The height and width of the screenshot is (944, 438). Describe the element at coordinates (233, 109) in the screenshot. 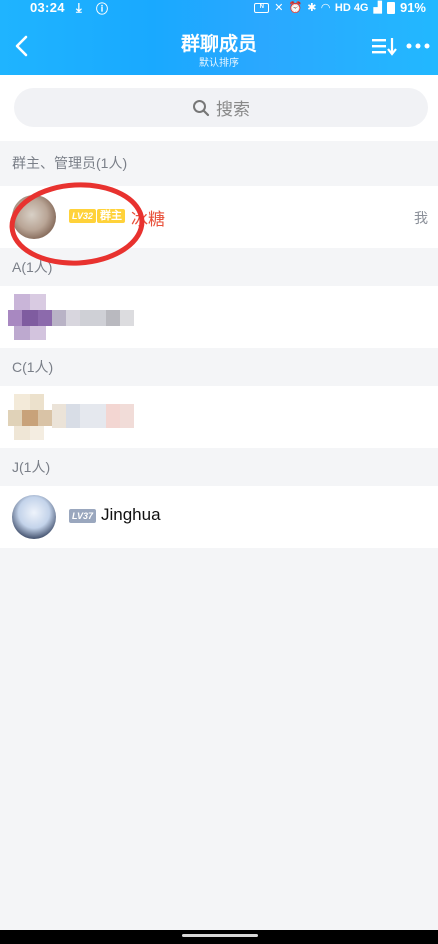

I see `search-placeholder: 搜索` at that location.